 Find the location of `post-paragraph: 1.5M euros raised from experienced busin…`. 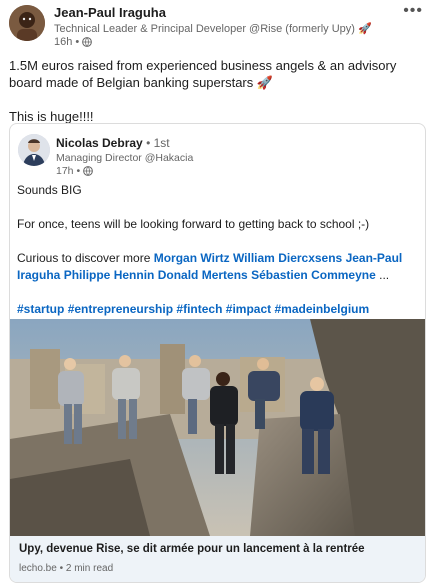

post-paragraph: 1.5M euros raised from experienced busin… is located at coordinates (203, 74).